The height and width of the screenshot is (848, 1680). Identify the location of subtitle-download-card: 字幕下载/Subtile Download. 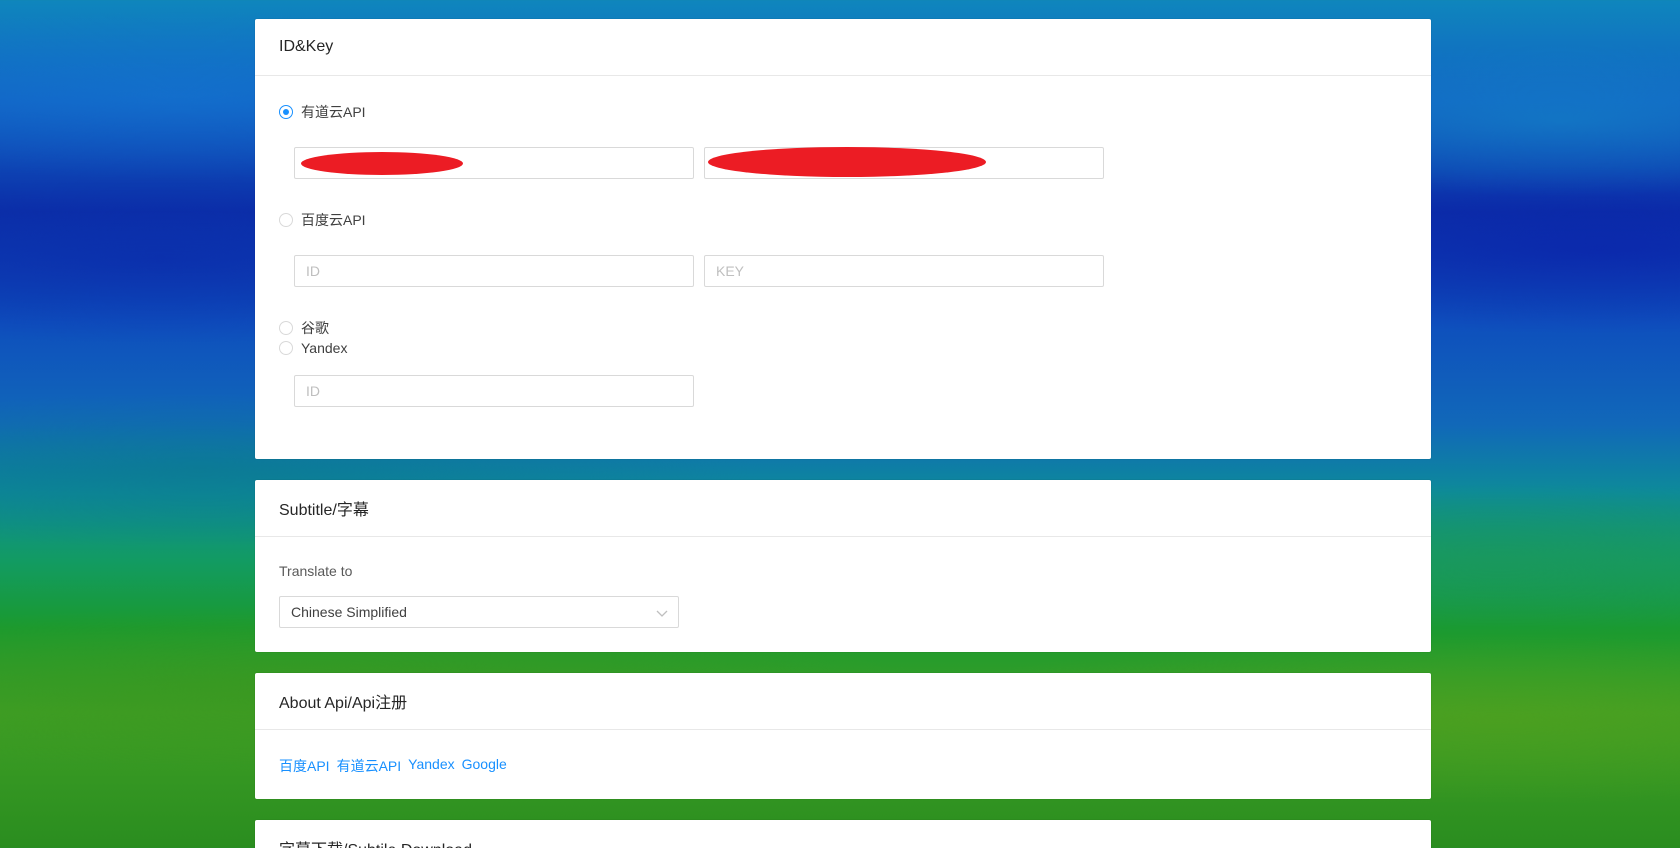
(843, 834).